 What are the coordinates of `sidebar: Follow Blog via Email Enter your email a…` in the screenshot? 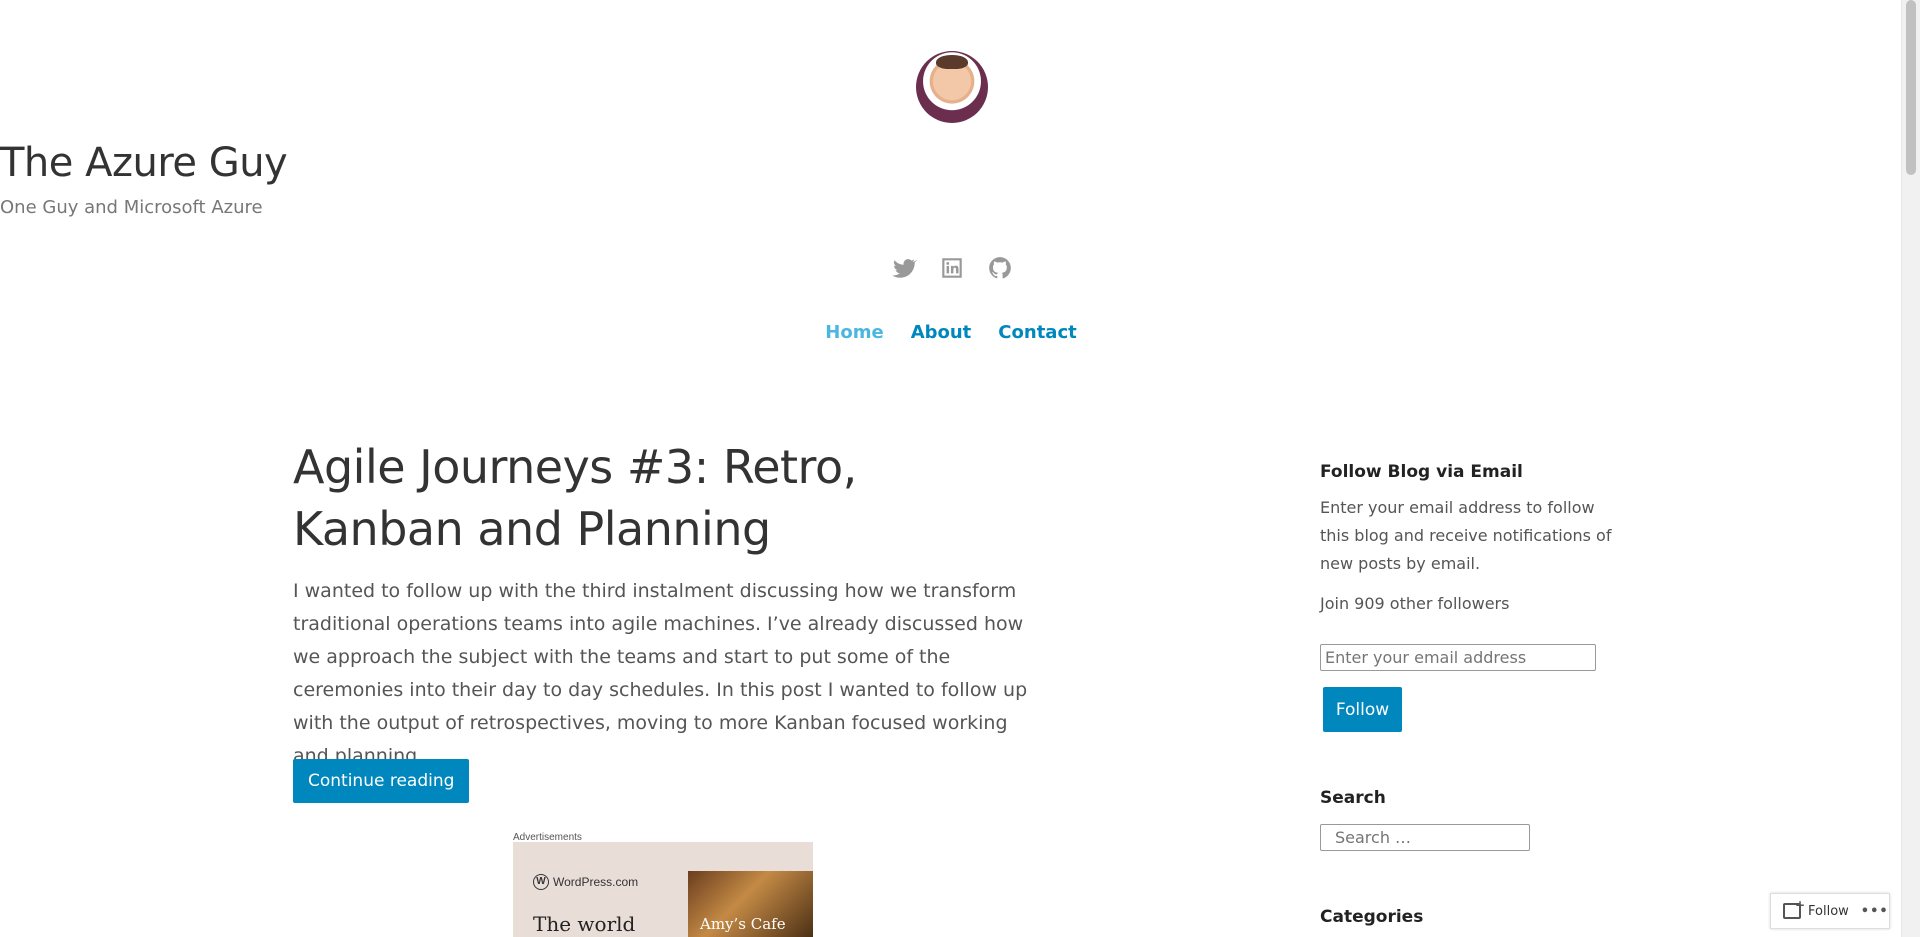 It's located at (1470, 540).